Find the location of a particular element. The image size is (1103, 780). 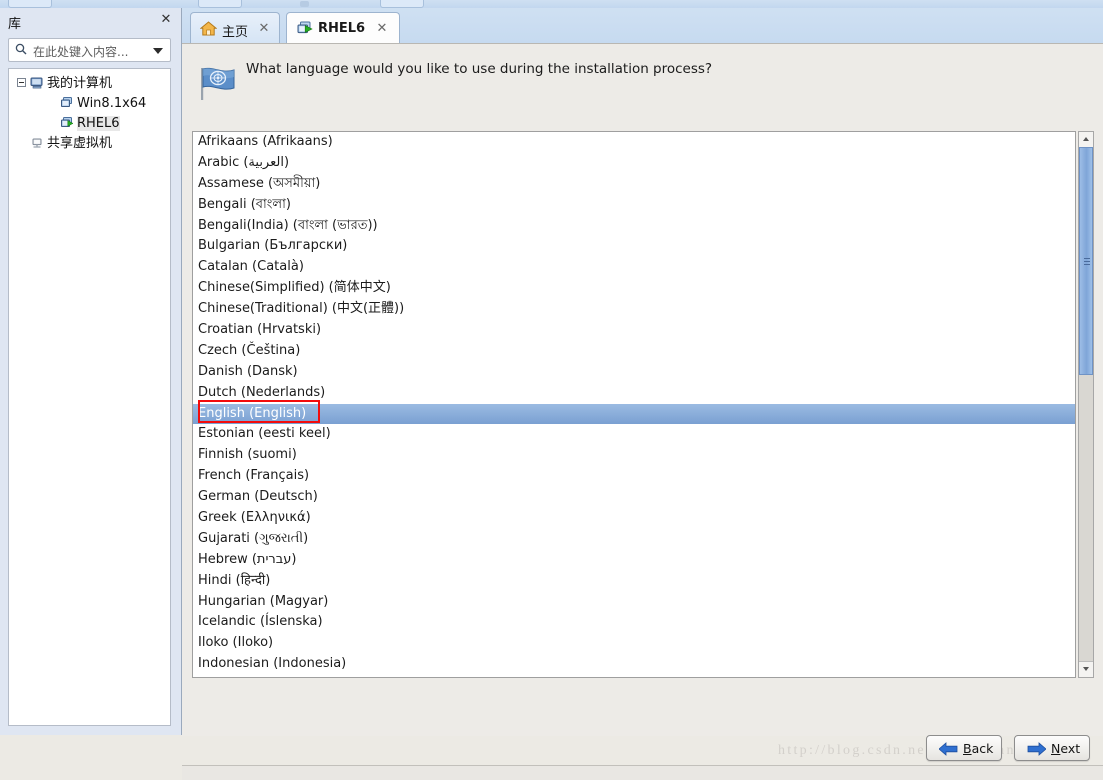

search-icon is located at coordinates (21, 49).